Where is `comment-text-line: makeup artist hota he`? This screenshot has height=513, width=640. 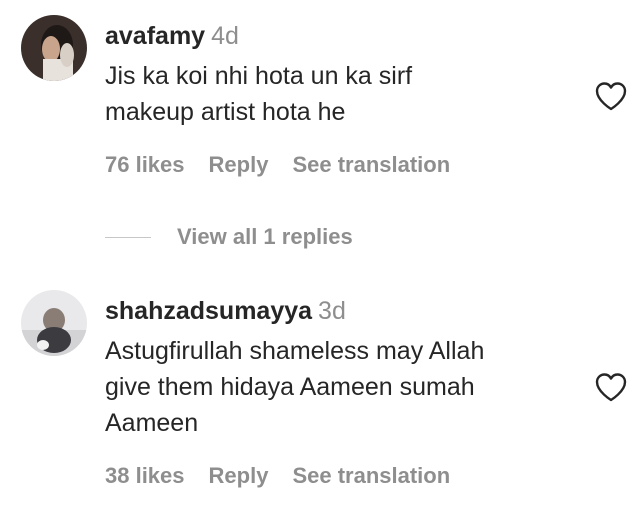
comment-text-line: makeup artist hota he is located at coordinates (225, 112).